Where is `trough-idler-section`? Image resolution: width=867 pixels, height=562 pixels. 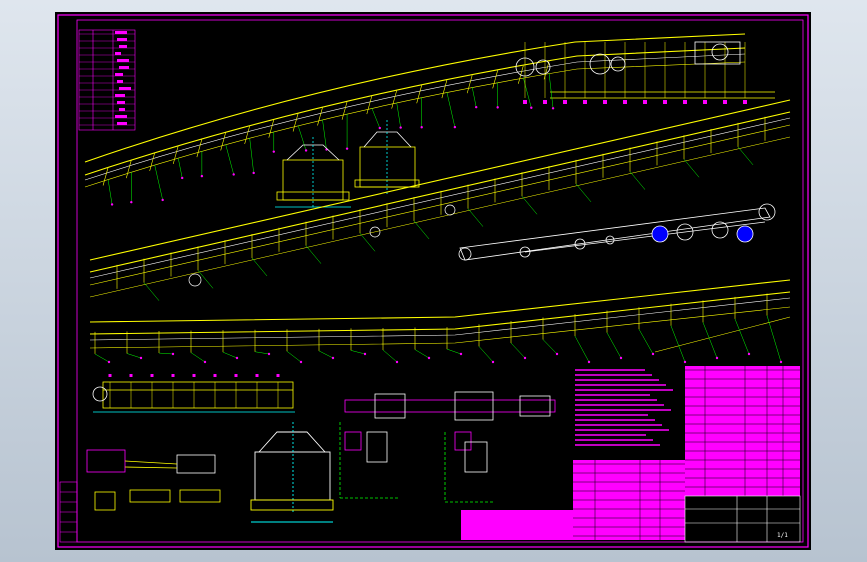 trough-idler-section is located at coordinates (292, 472).